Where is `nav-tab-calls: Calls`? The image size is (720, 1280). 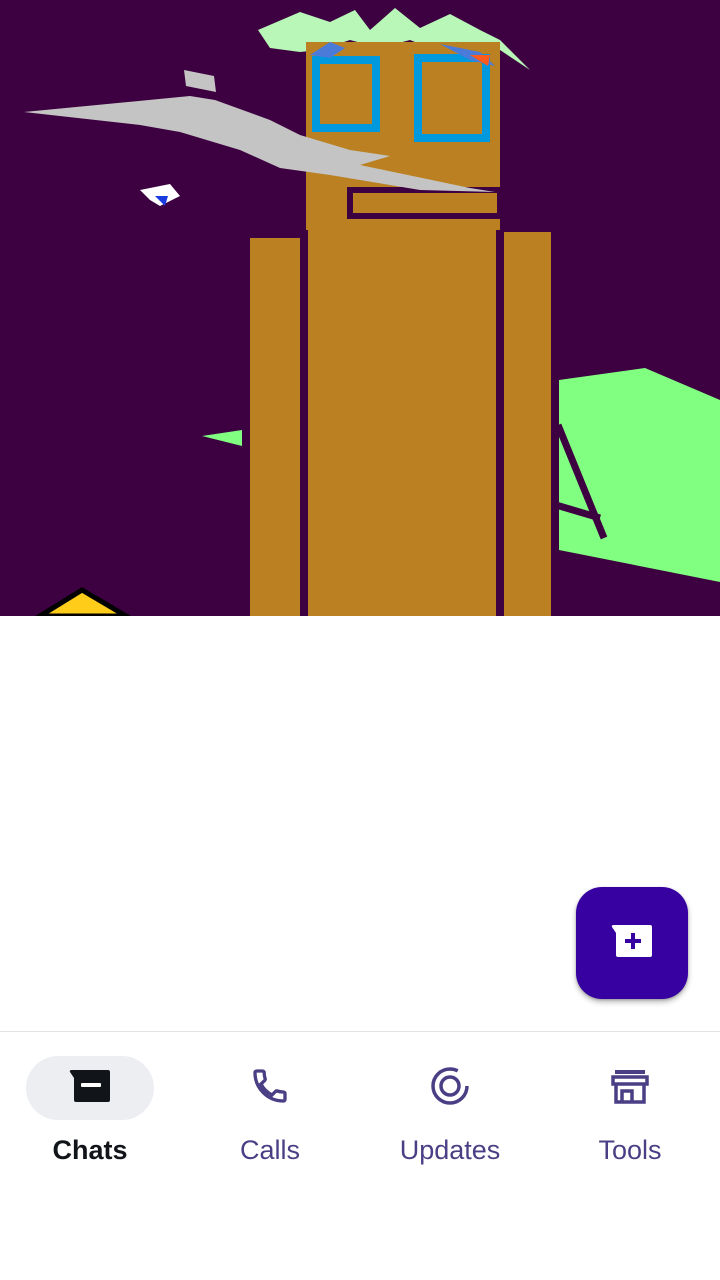
nav-tab-calls: Calls is located at coordinates (270, 1116).